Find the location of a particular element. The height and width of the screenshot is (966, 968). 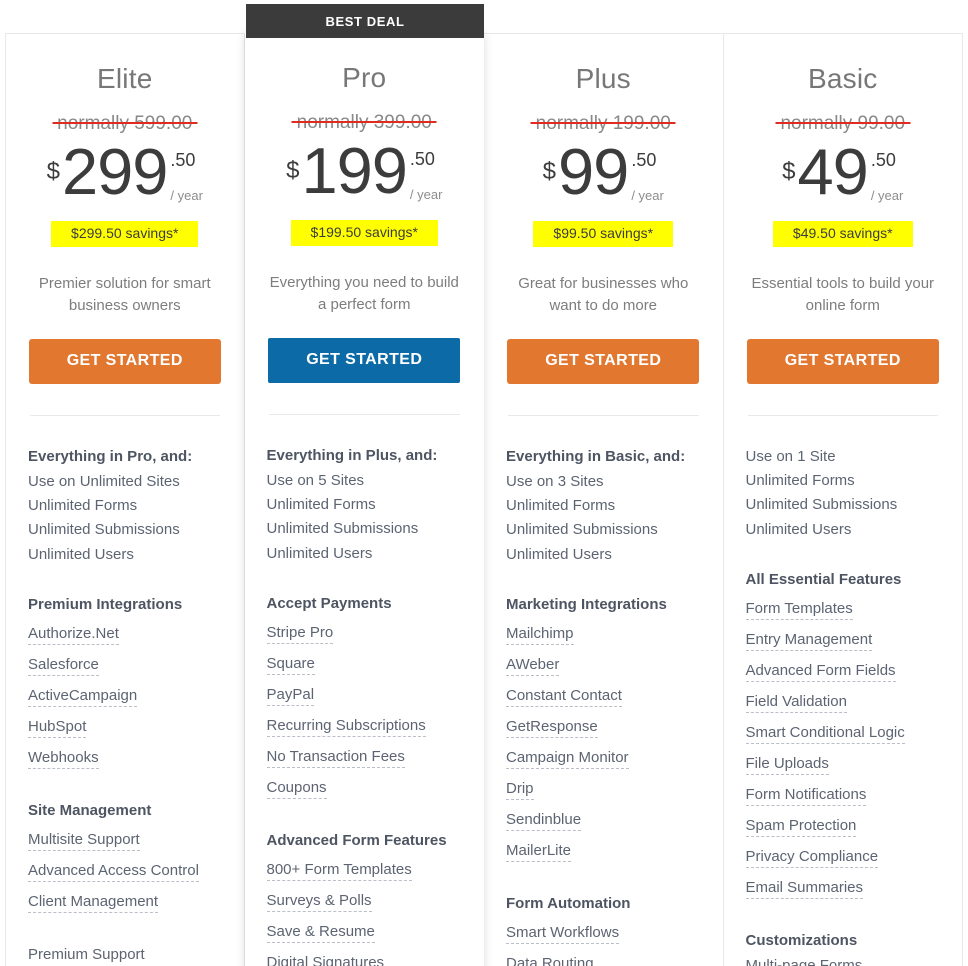

feature-item: Use on 1 Site is located at coordinates (843, 457).